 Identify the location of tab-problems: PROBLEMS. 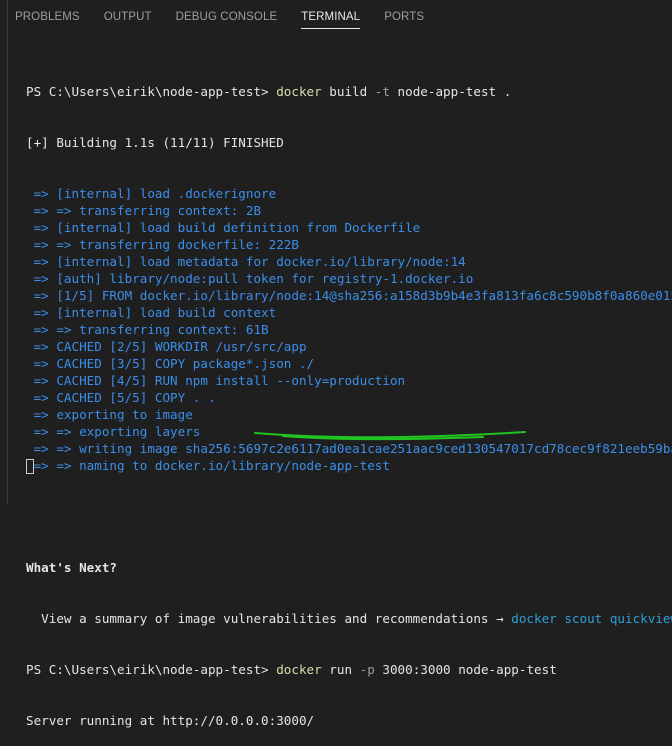
(47, 16).